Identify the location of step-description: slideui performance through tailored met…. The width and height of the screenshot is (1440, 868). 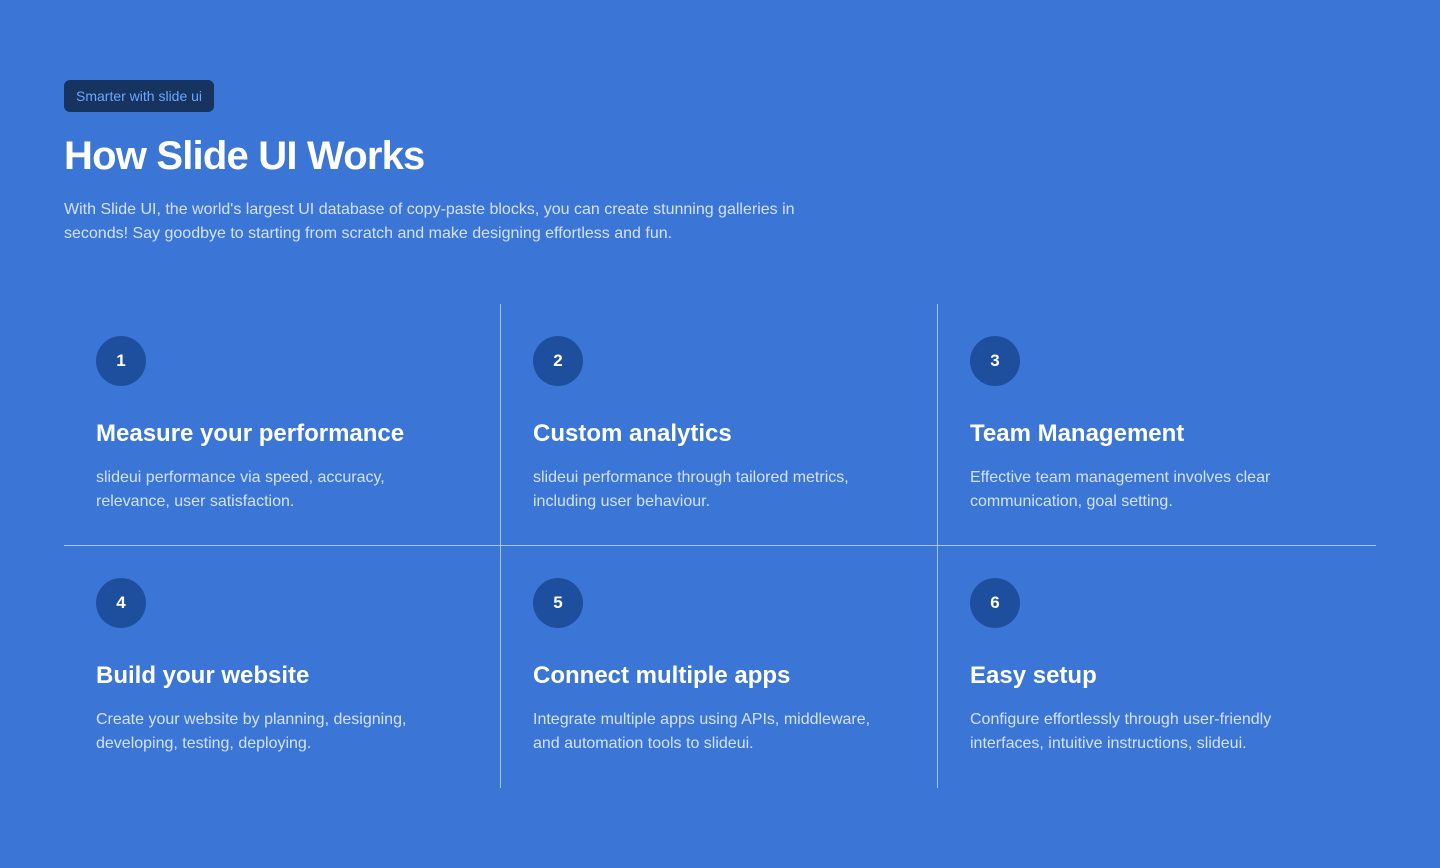
(691, 489).